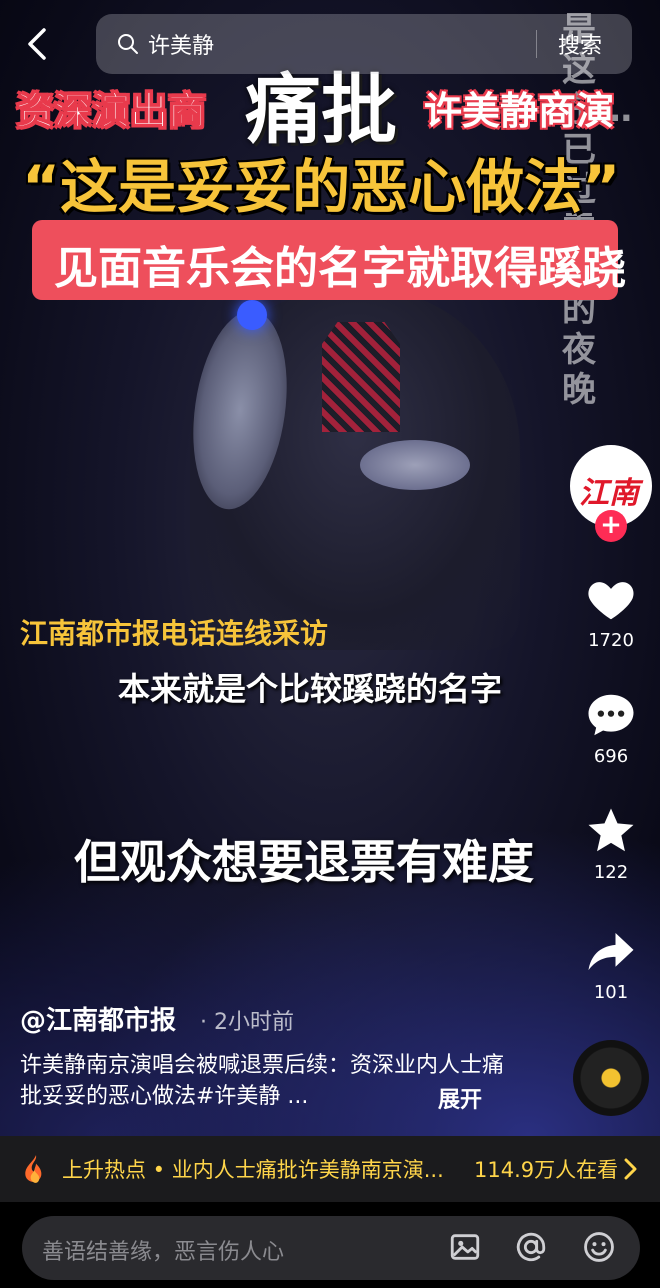 The width and height of the screenshot is (660, 1288). What do you see at coordinates (611, 830) in the screenshot?
I see `star-icon` at bounding box center [611, 830].